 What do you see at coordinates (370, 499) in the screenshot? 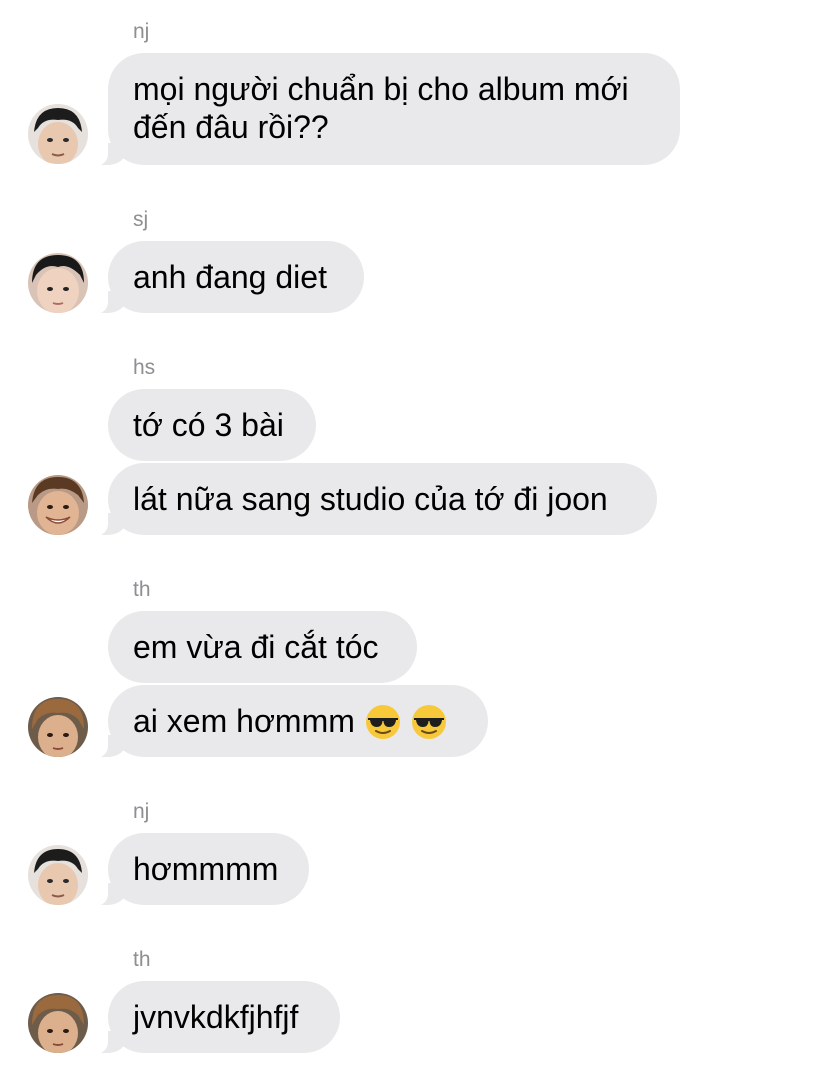
I see `message-text: lát nữa sang studio của tớ đi joon` at bounding box center [370, 499].